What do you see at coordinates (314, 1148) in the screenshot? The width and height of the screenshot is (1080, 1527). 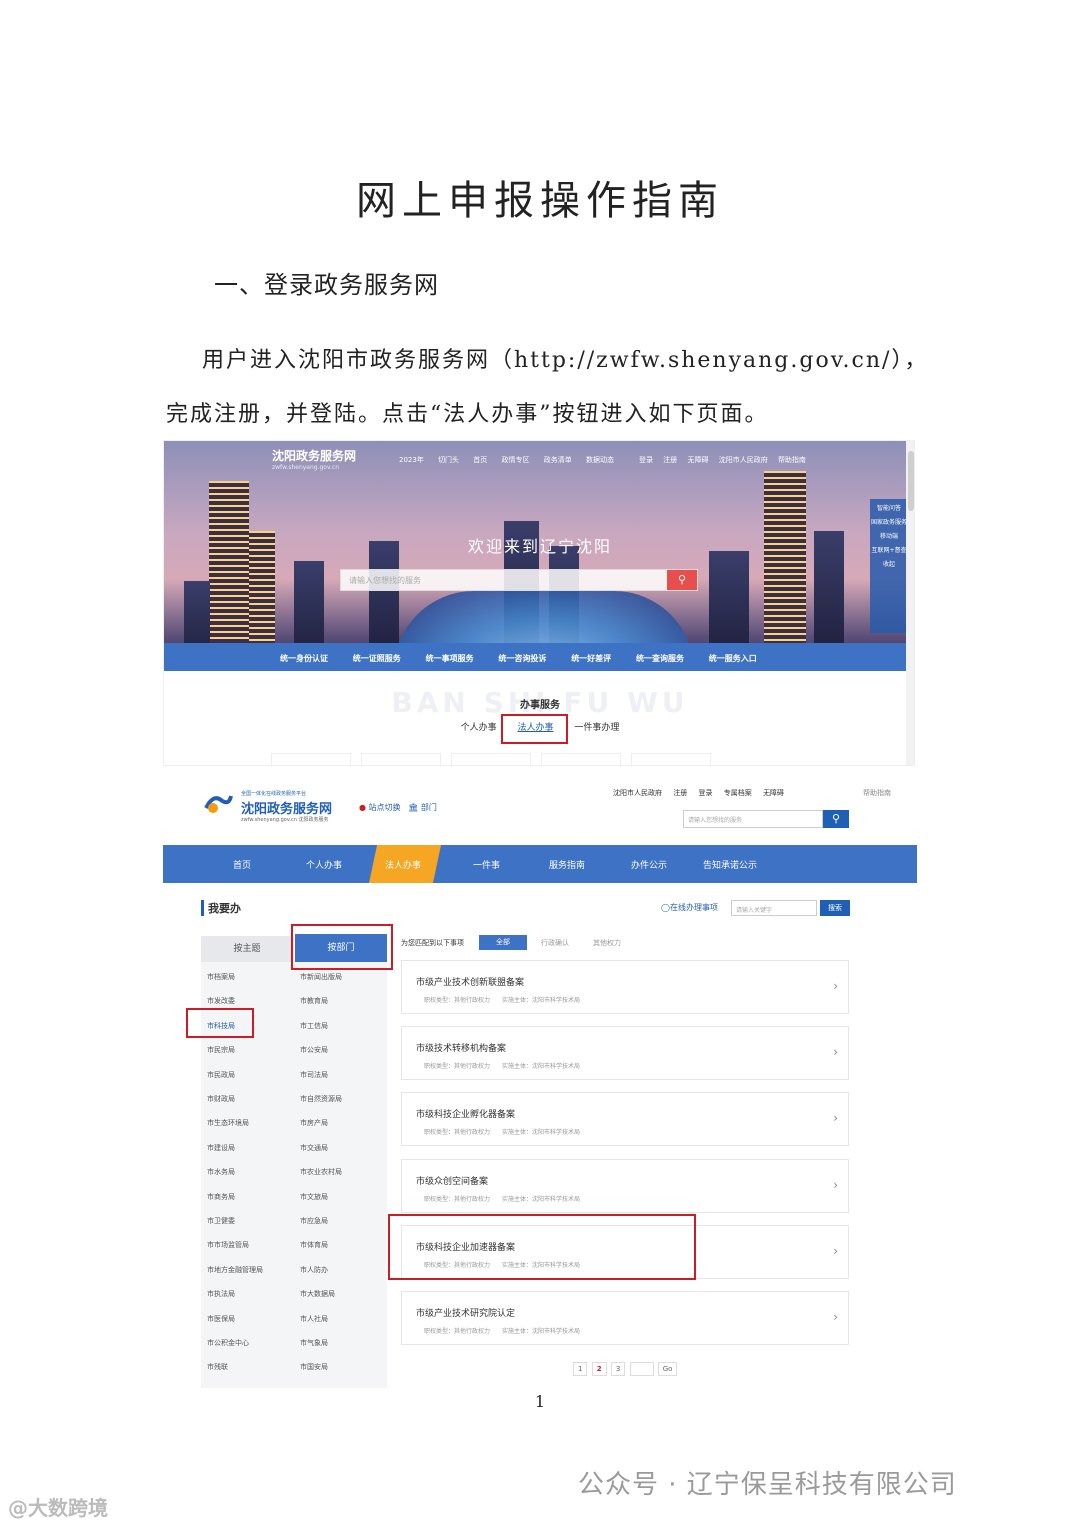 I see `dept-item: 市交通局` at bounding box center [314, 1148].